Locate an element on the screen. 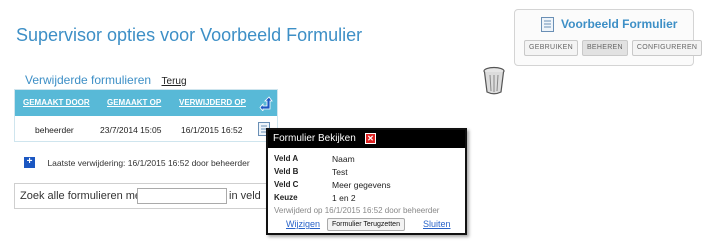 Image resolution: width=708 pixels, height=245 pixels. dialog-actions: Wijzigen Formulier Terugzetten Sluiten is located at coordinates (366, 225).